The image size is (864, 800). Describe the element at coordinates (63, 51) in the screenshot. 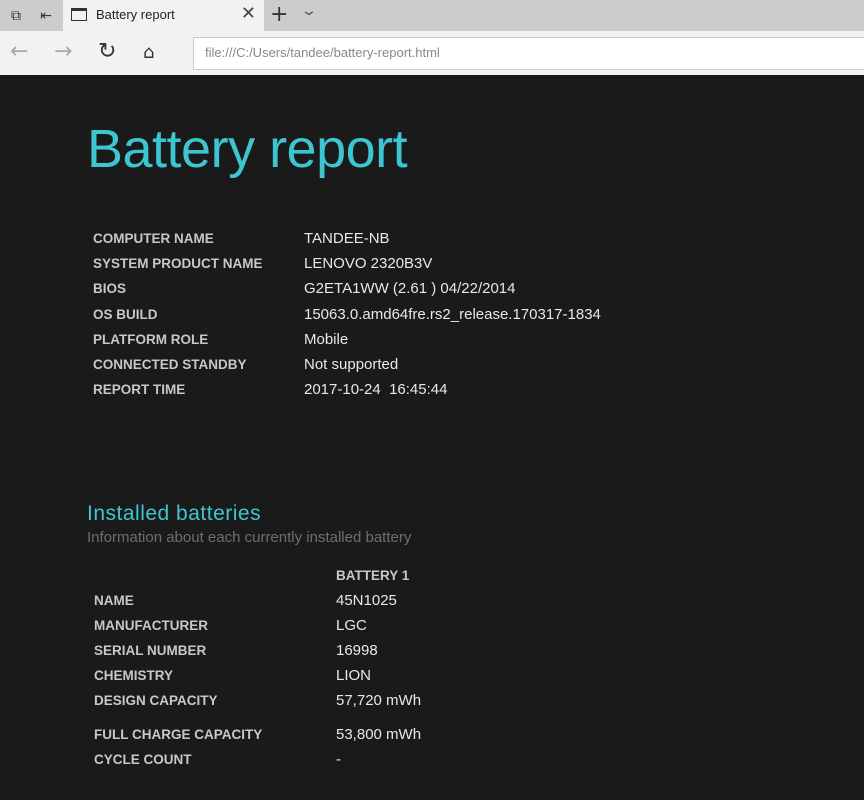

I see `forward-arrow-icon: →` at that location.